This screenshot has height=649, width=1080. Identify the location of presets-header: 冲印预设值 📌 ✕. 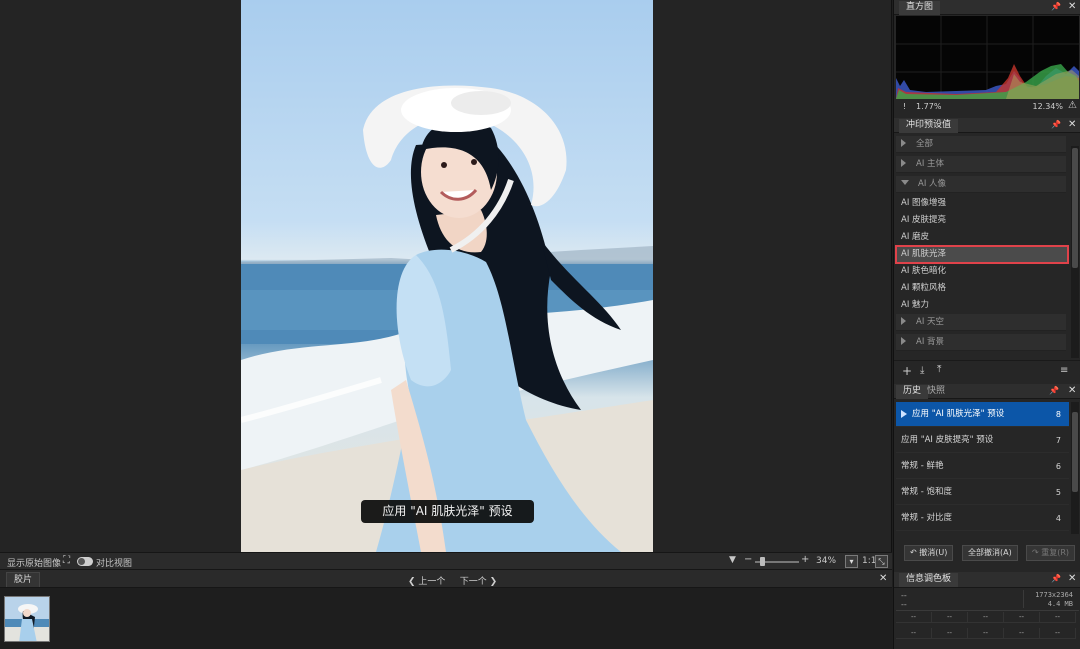
(987, 125).